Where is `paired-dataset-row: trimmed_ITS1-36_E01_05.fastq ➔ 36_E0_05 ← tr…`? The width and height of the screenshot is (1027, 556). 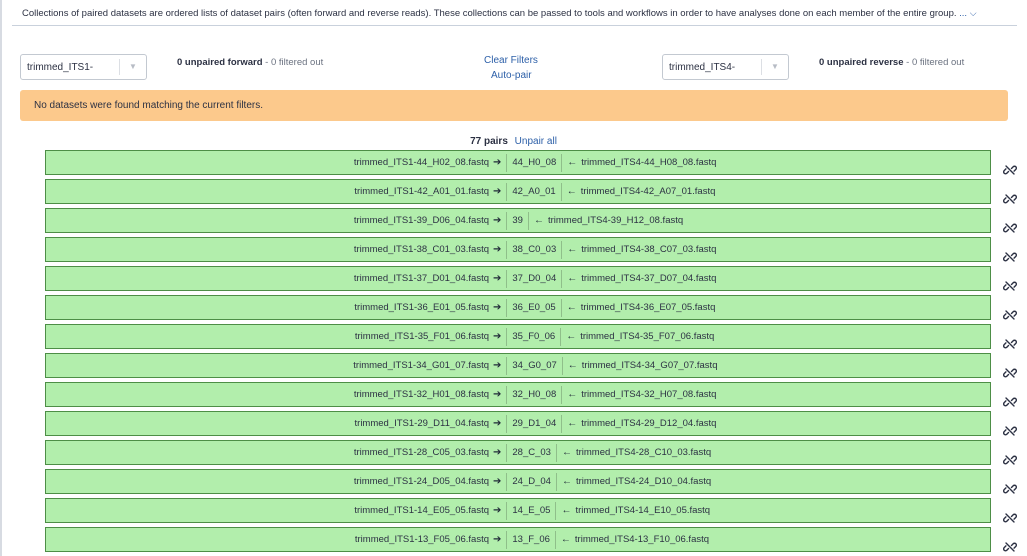 paired-dataset-row: trimmed_ITS1-36_E01_05.fastq ➔ 36_E0_05 ← tr… is located at coordinates (518, 307).